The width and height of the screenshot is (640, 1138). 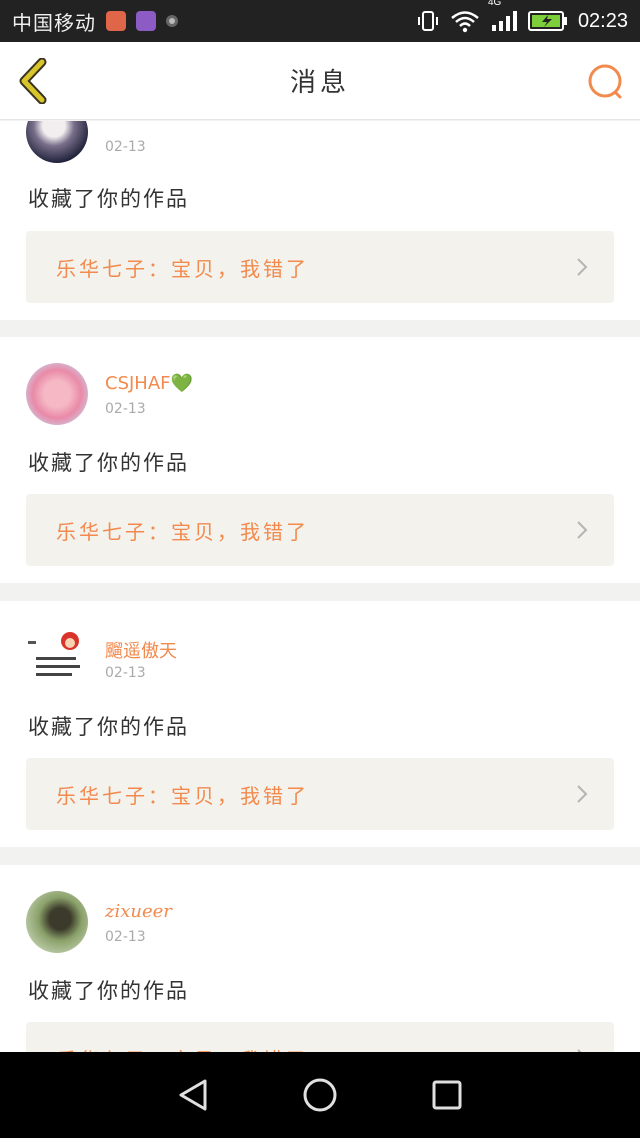 I want to click on system-nav-bar, so click(x=320, y=1095).